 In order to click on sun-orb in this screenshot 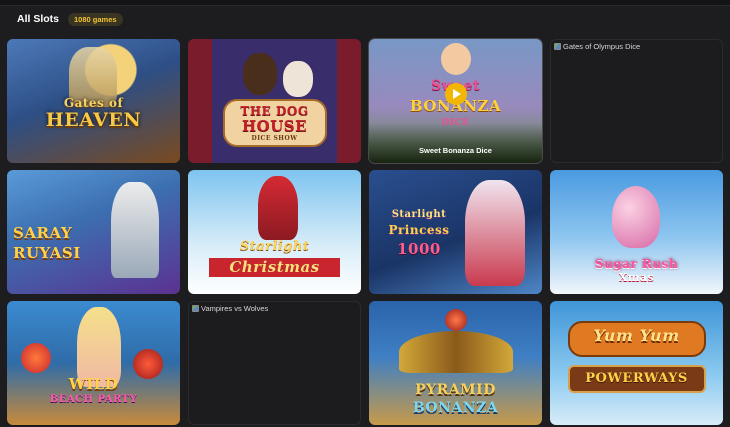, I will do `click(456, 320)`.